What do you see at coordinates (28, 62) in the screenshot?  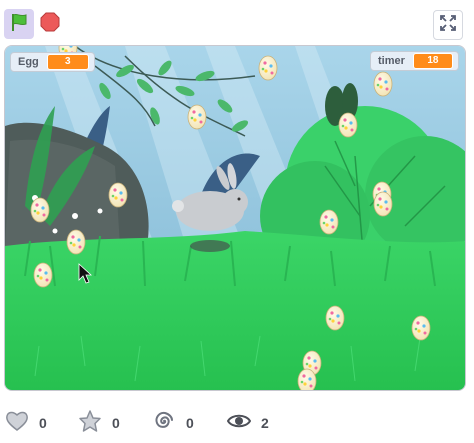 I see `egg-monitor-label: Egg` at bounding box center [28, 62].